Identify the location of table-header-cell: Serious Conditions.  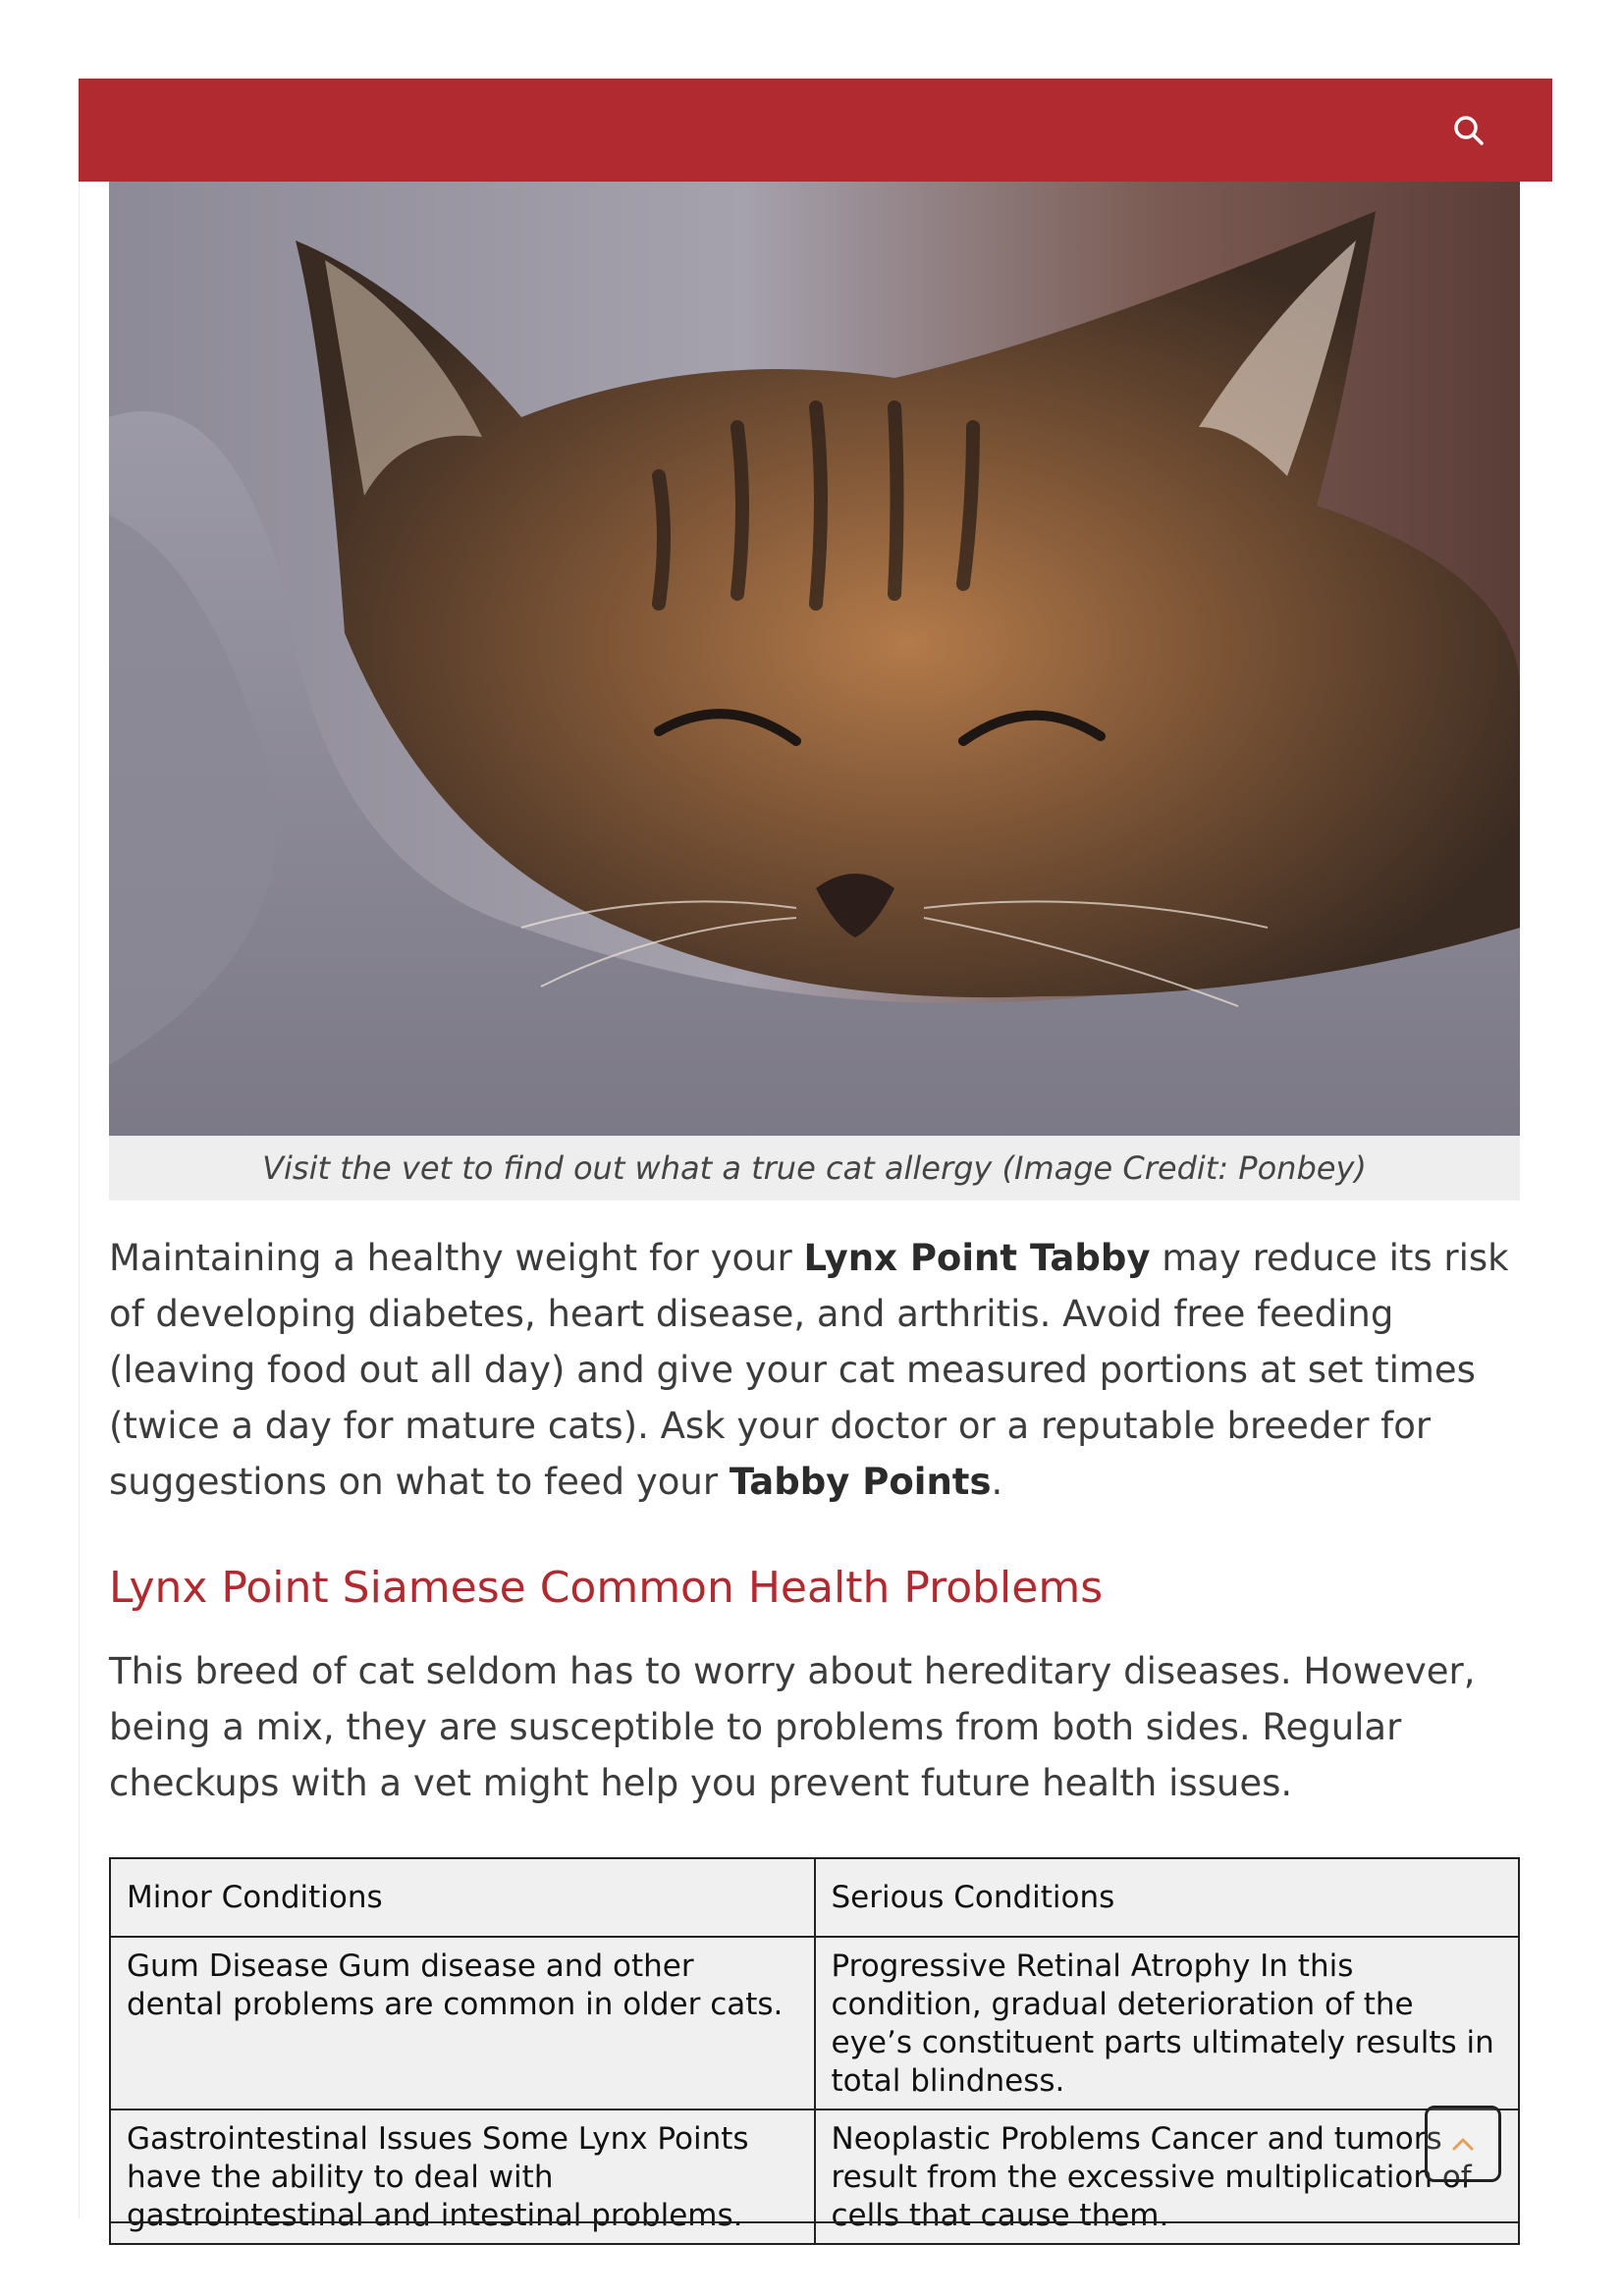
(1166, 1897).